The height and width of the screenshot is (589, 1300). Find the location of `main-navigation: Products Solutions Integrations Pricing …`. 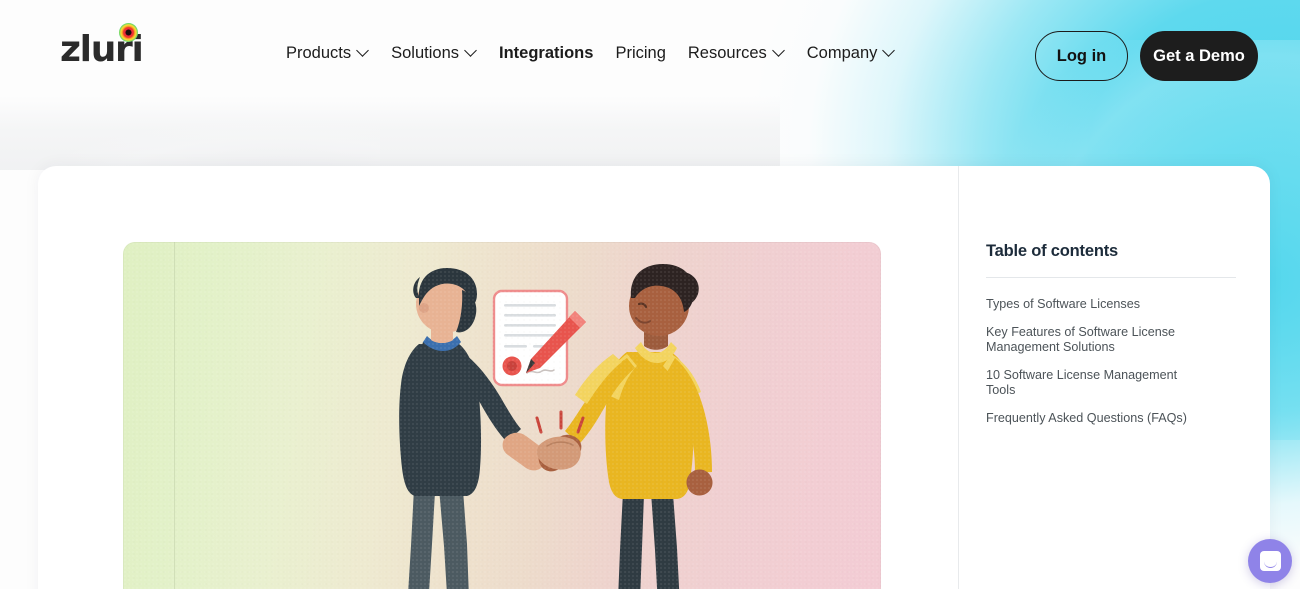

main-navigation: Products Solutions Integrations Pricing … is located at coordinates (590, 53).